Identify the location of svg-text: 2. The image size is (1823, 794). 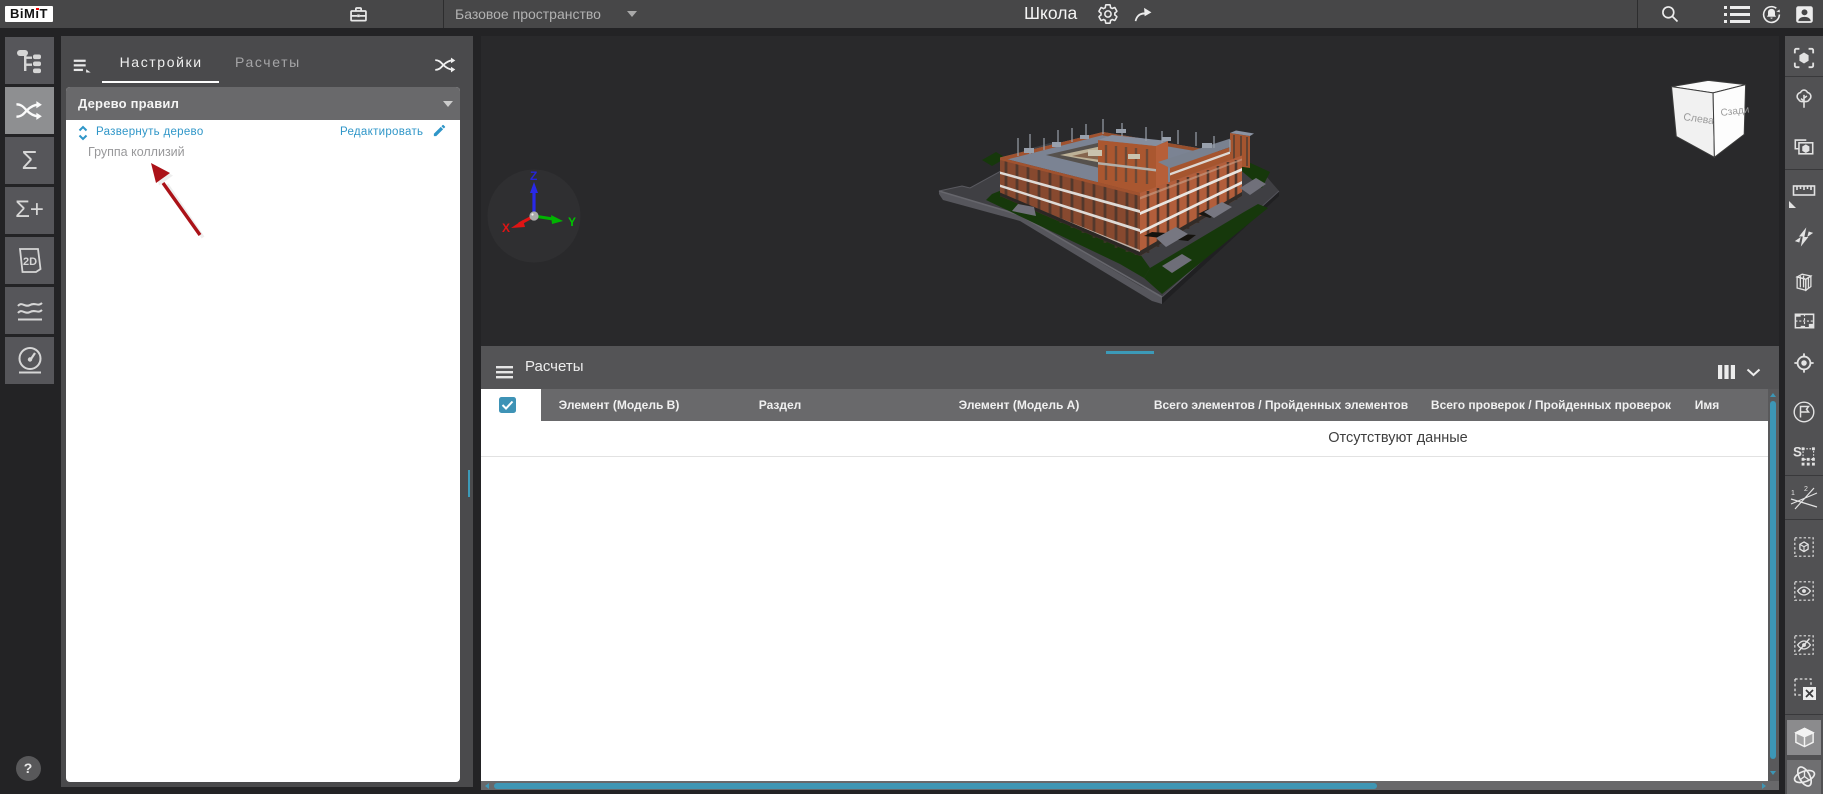
(1806, 489).